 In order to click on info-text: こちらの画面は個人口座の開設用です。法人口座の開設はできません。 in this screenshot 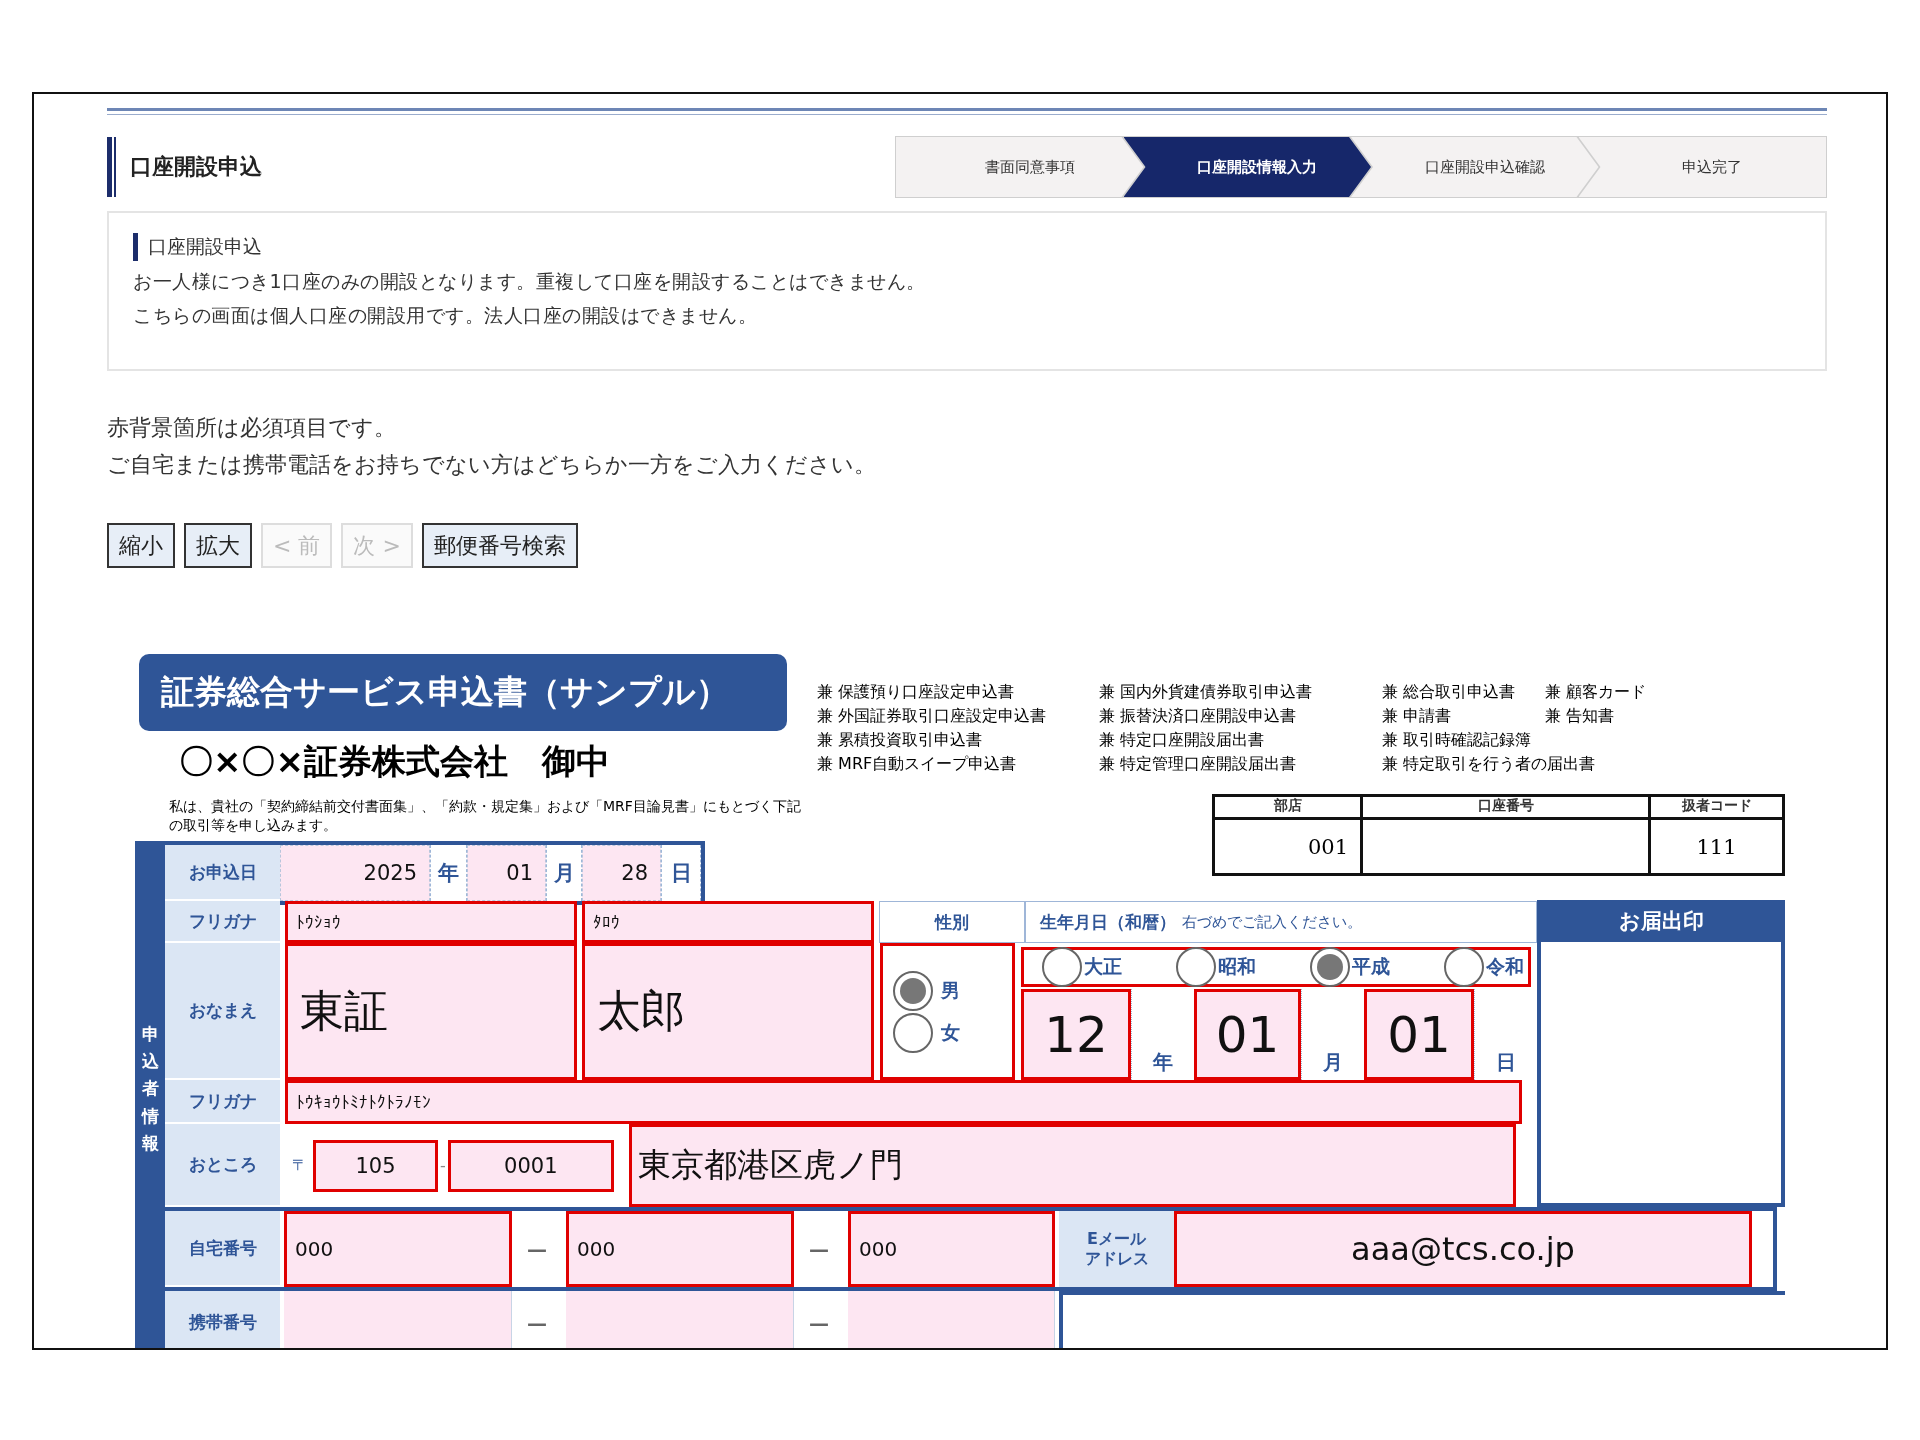, I will do `click(445, 315)`.